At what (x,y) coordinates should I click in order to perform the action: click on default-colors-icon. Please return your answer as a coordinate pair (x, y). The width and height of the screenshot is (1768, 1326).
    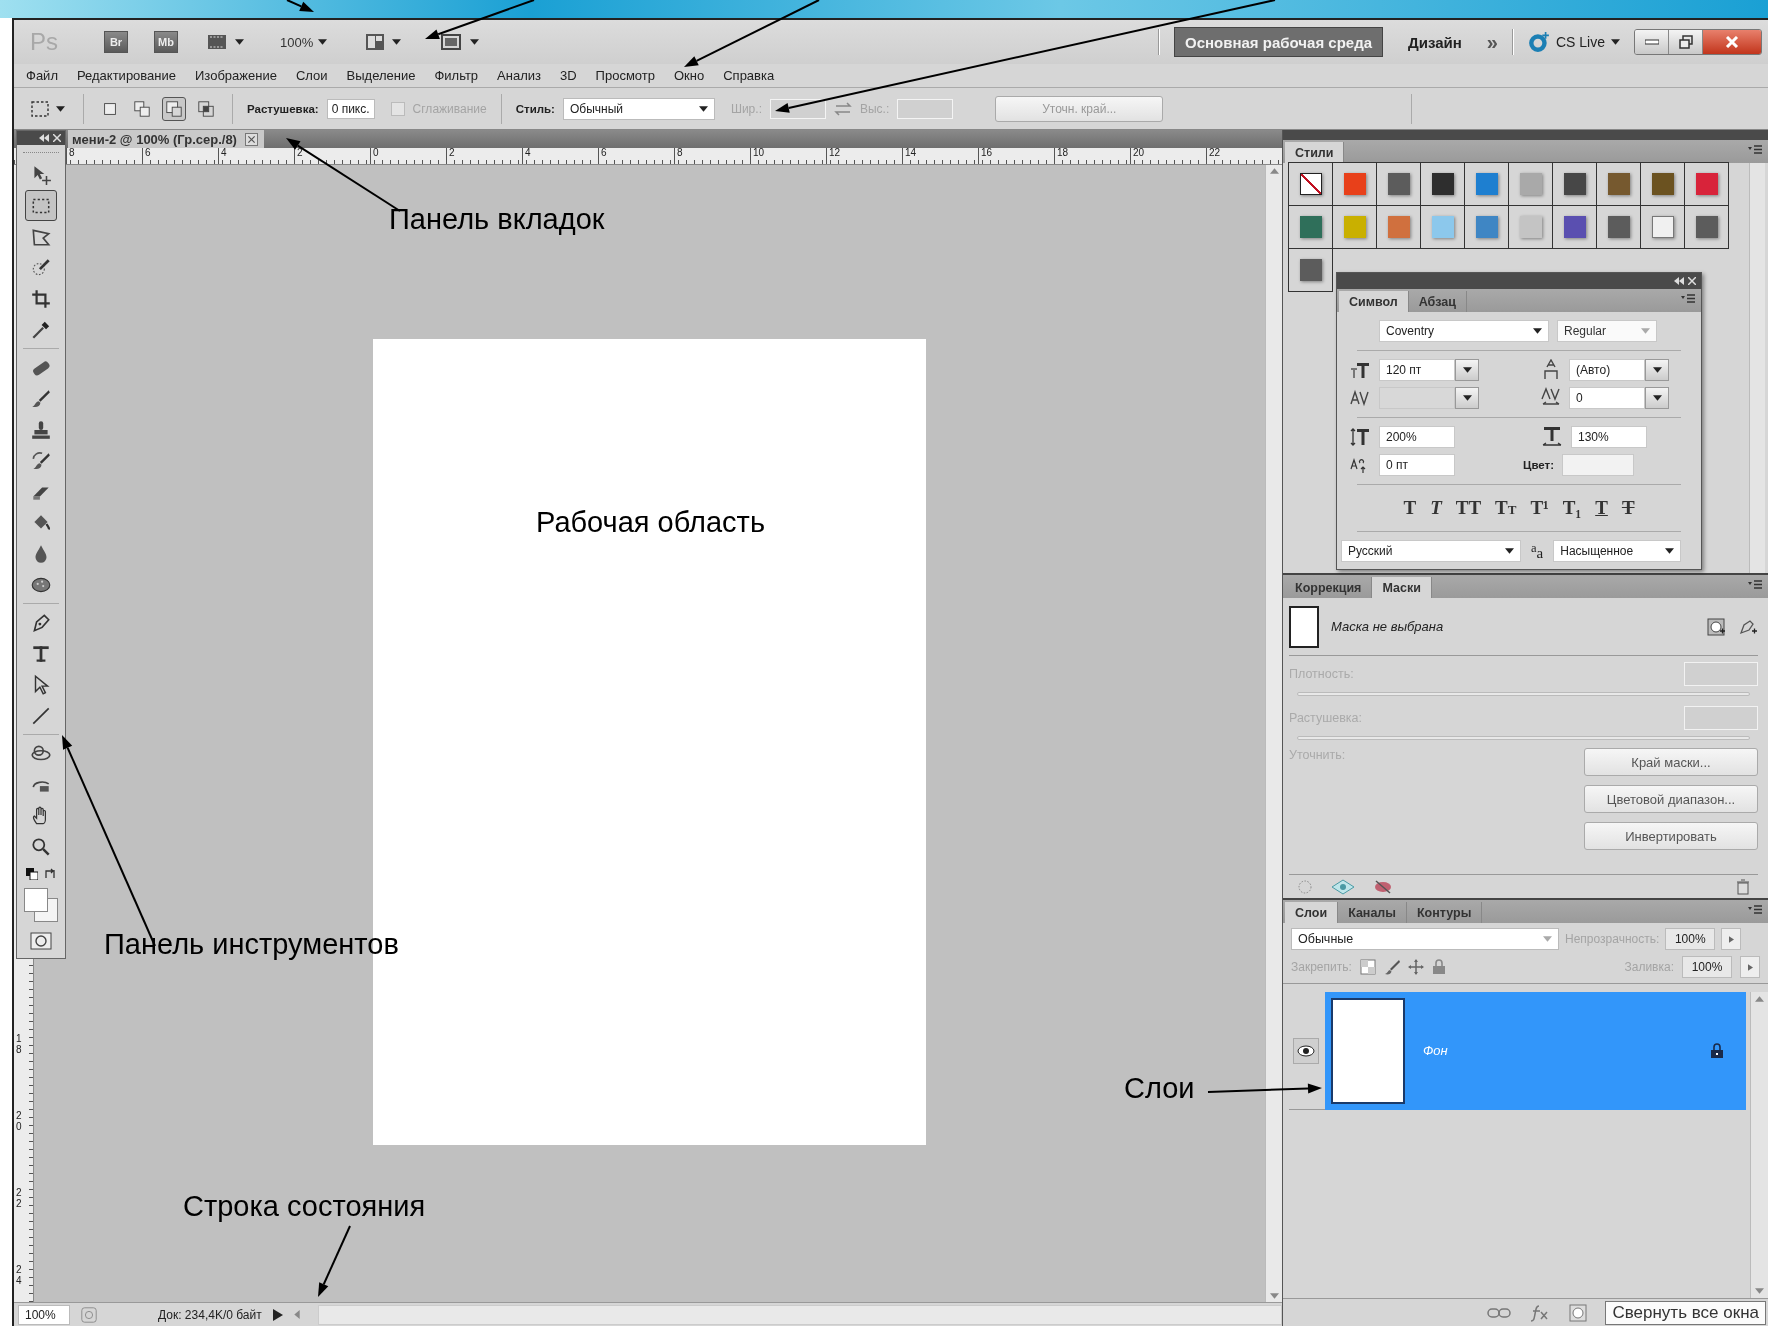
    Looking at the image, I should click on (32, 874).